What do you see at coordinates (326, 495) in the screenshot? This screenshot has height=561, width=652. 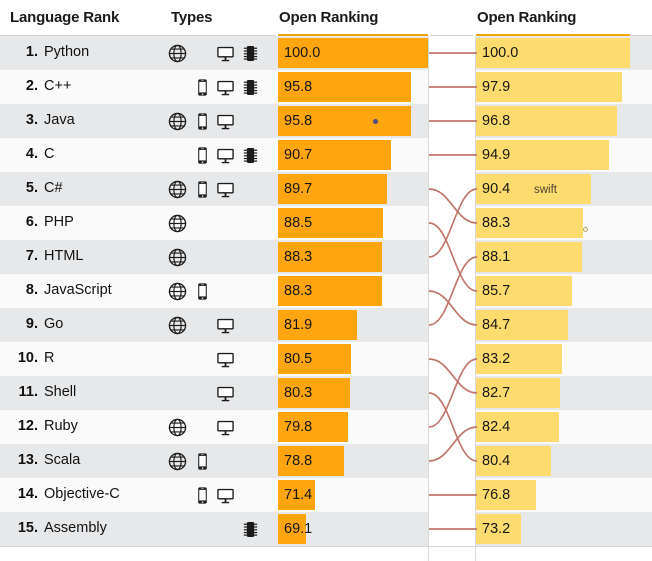 I see `table-row: 14. Objective-C 71.4 76.8` at bounding box center [326, 495].